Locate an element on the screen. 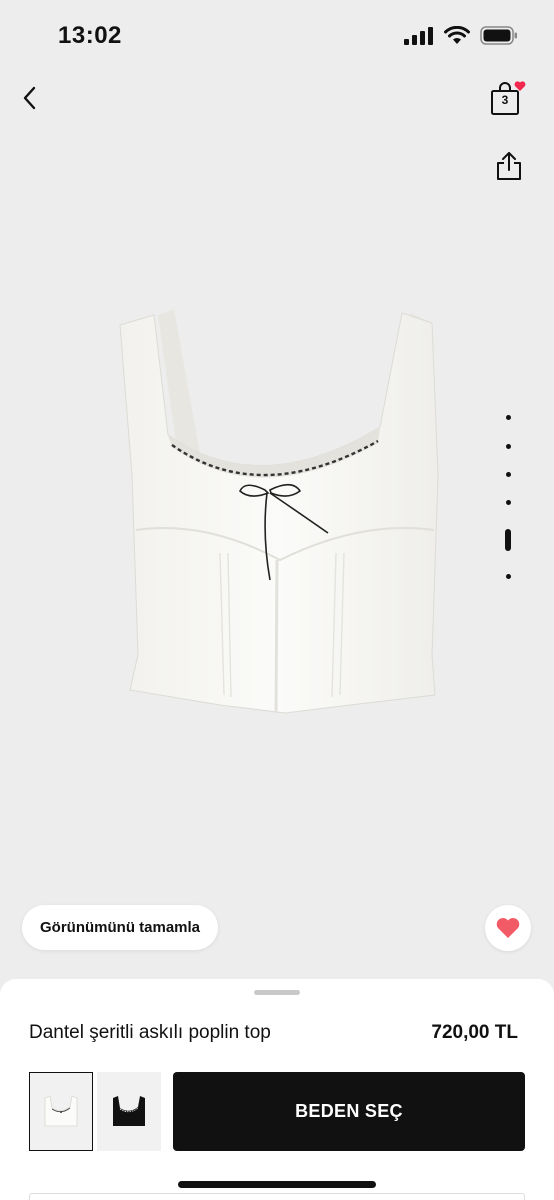 The width and height of the screenshot is (554, 1200). image-pagination is located at coordinates (509, 500).